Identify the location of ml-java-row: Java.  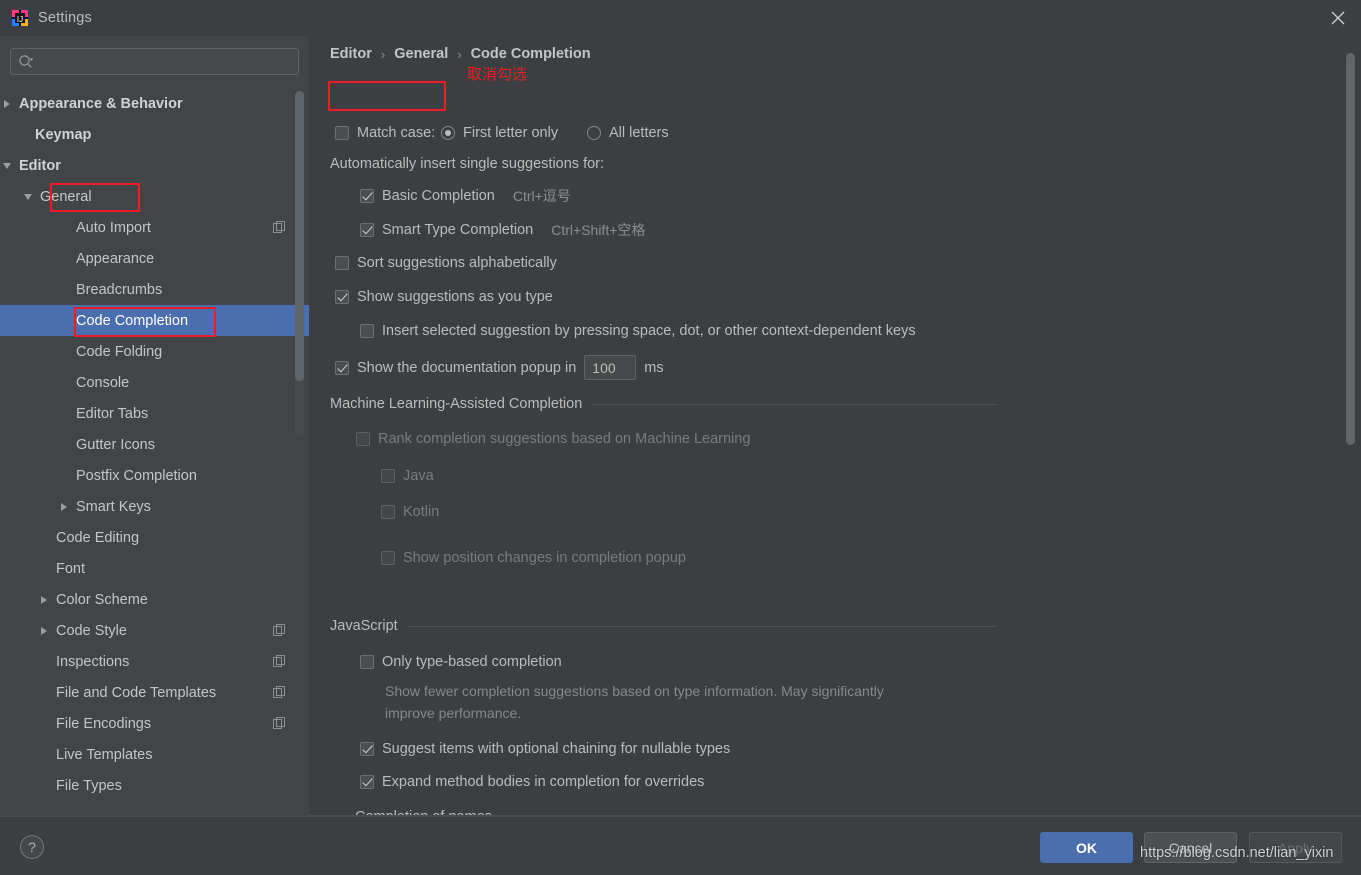
(407, 476).